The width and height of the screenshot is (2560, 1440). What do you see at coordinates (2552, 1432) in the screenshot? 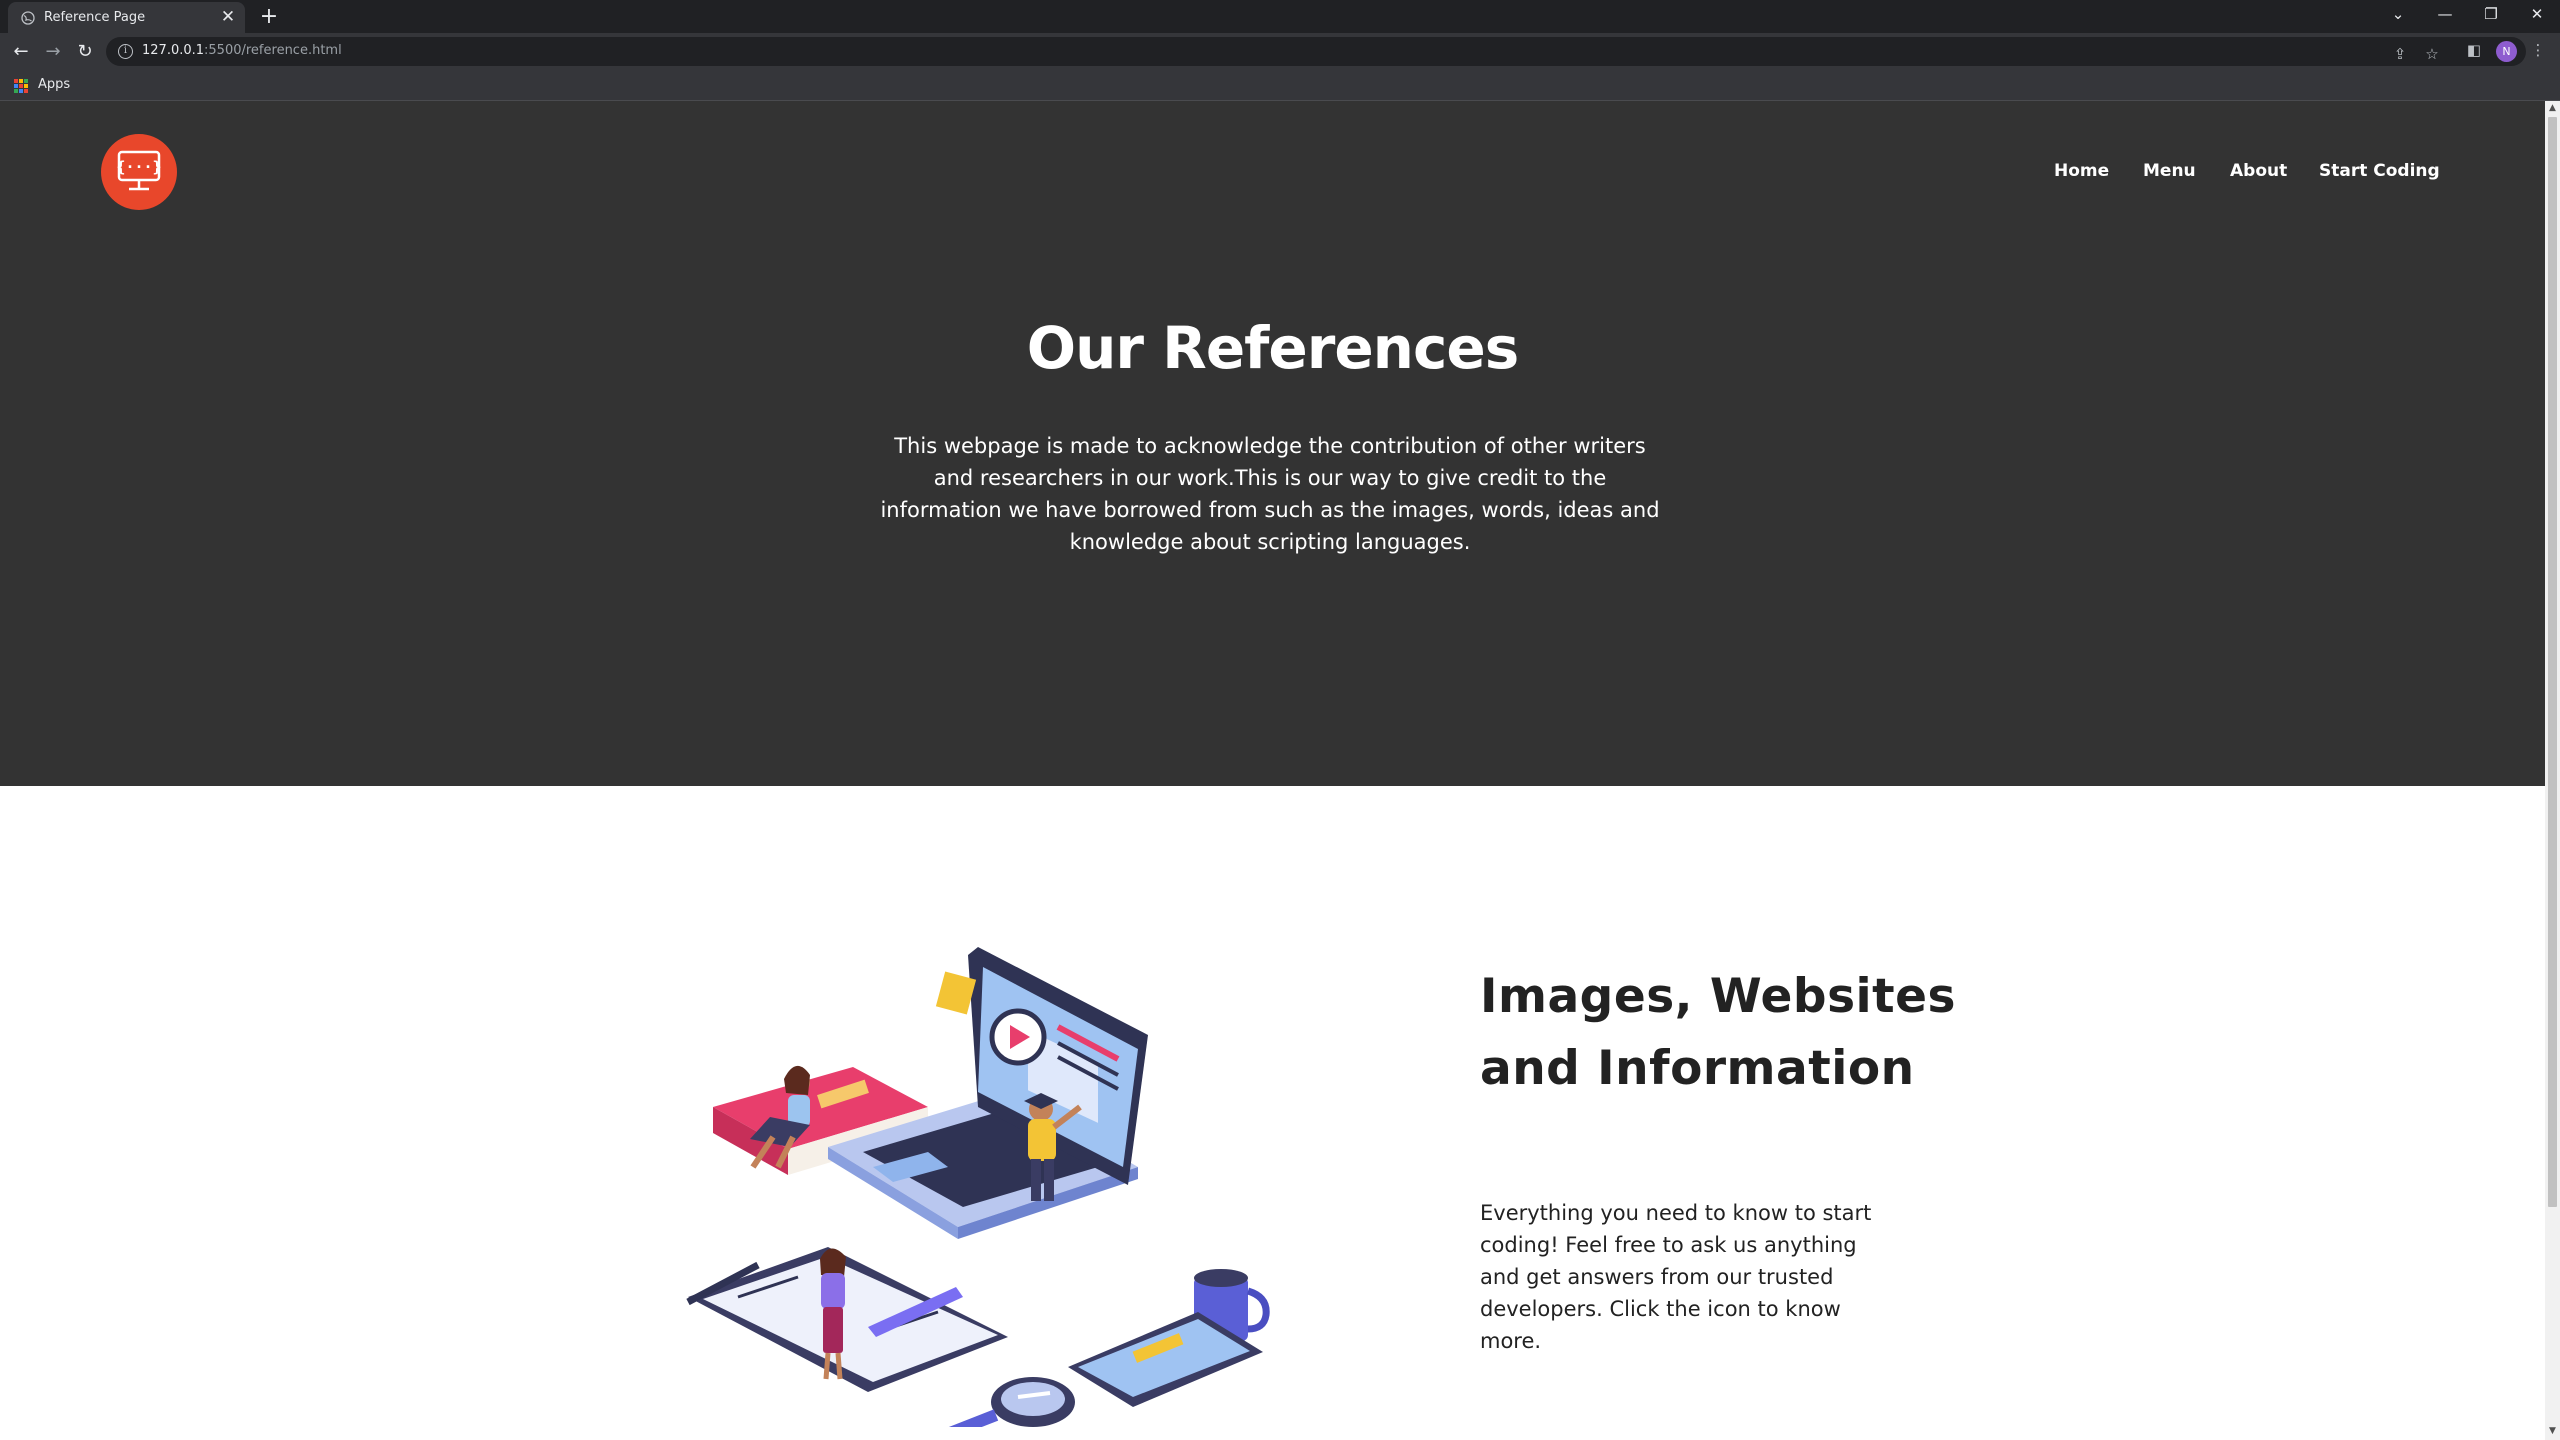
I see `scroll-down-arrow-icon: ▼` at bounding box center [2552, 1432].